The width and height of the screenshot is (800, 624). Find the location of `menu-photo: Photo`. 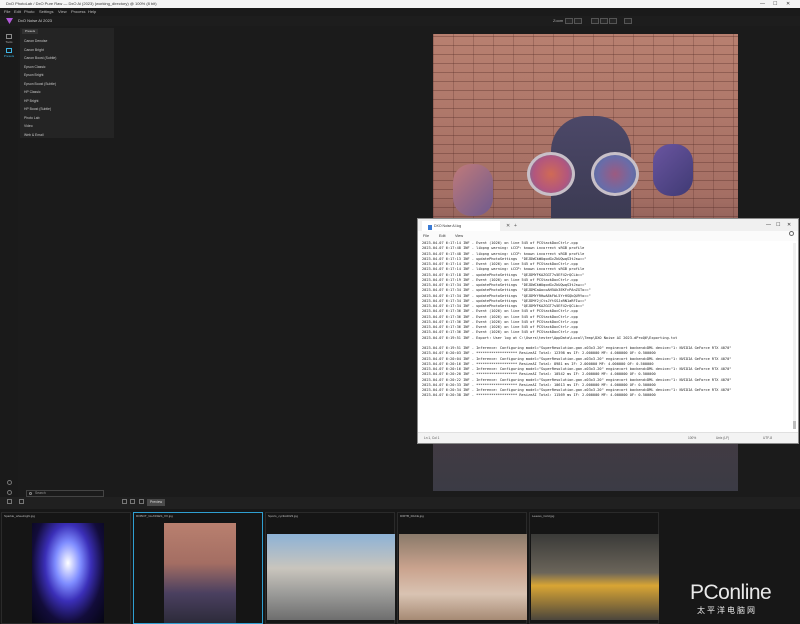

menu-photo: Photo is located at coordinates (29, 12).